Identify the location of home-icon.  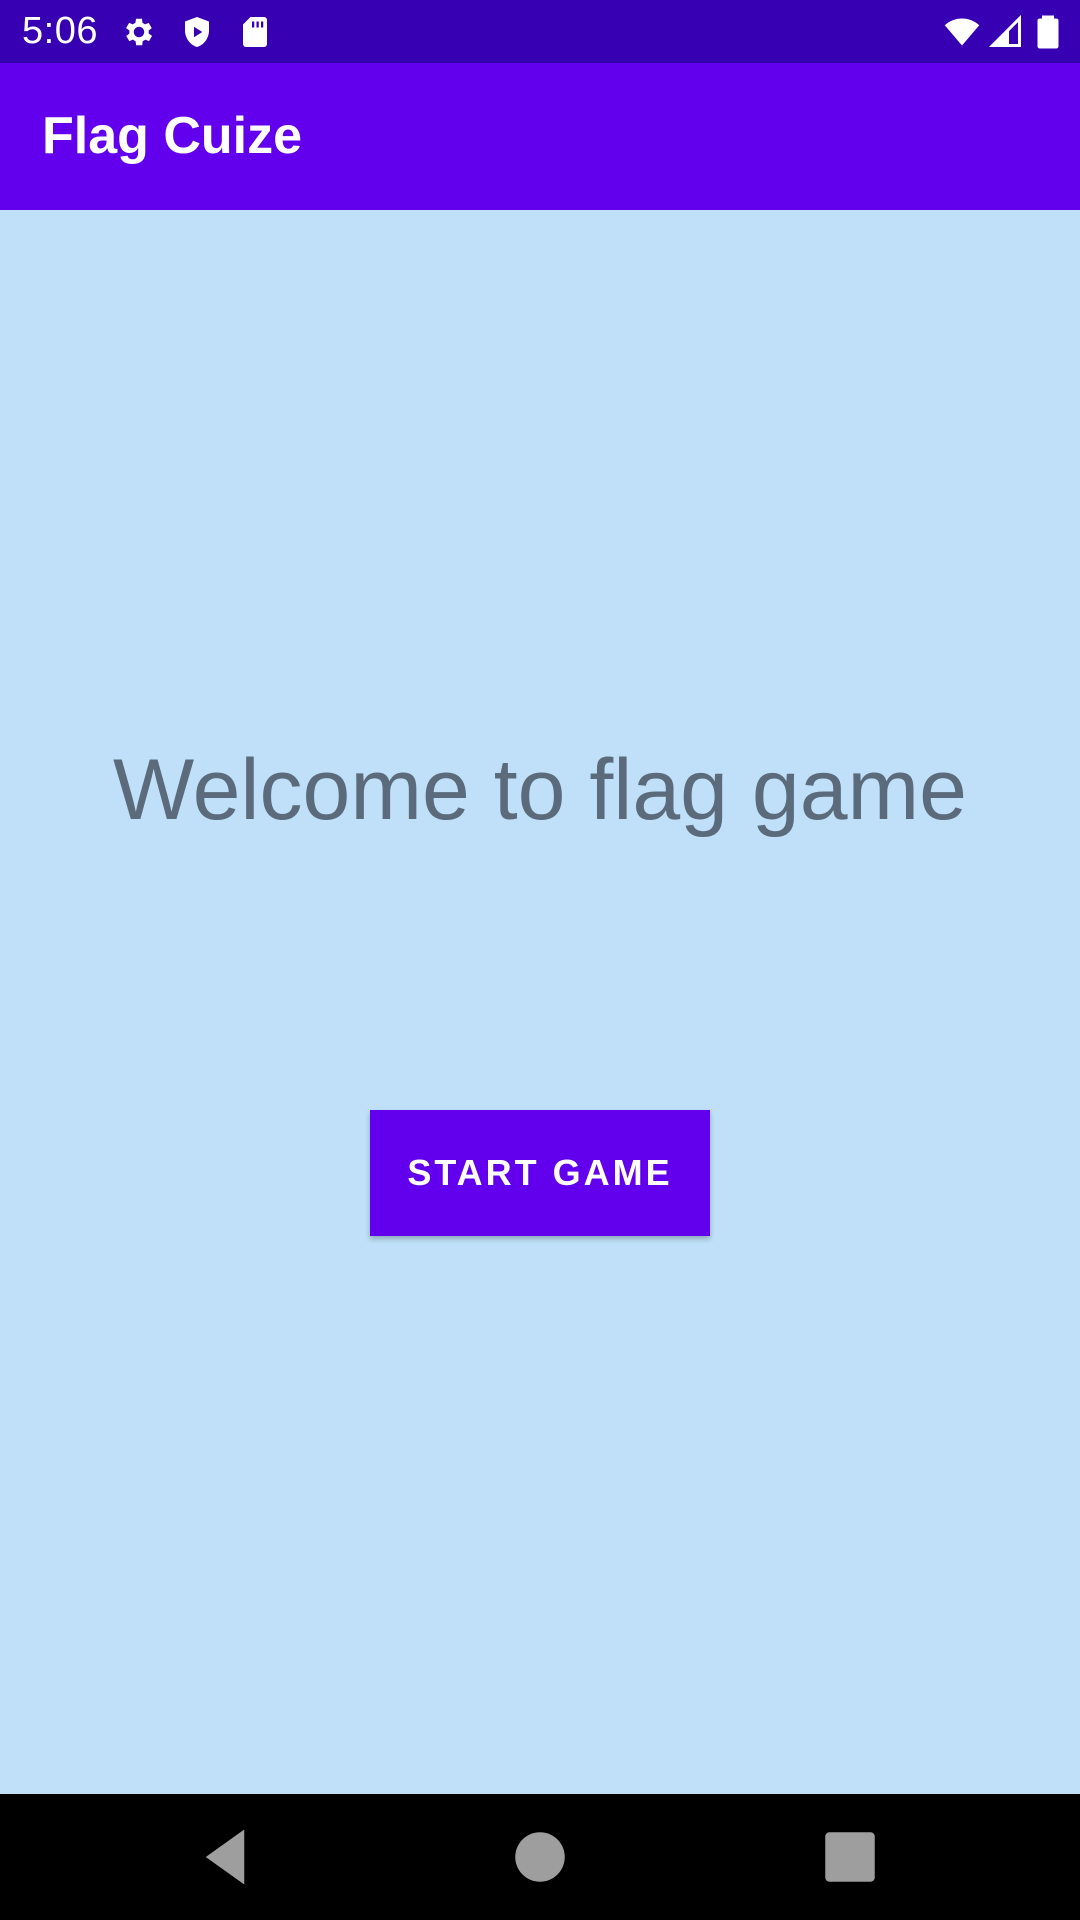
(540, 1857).